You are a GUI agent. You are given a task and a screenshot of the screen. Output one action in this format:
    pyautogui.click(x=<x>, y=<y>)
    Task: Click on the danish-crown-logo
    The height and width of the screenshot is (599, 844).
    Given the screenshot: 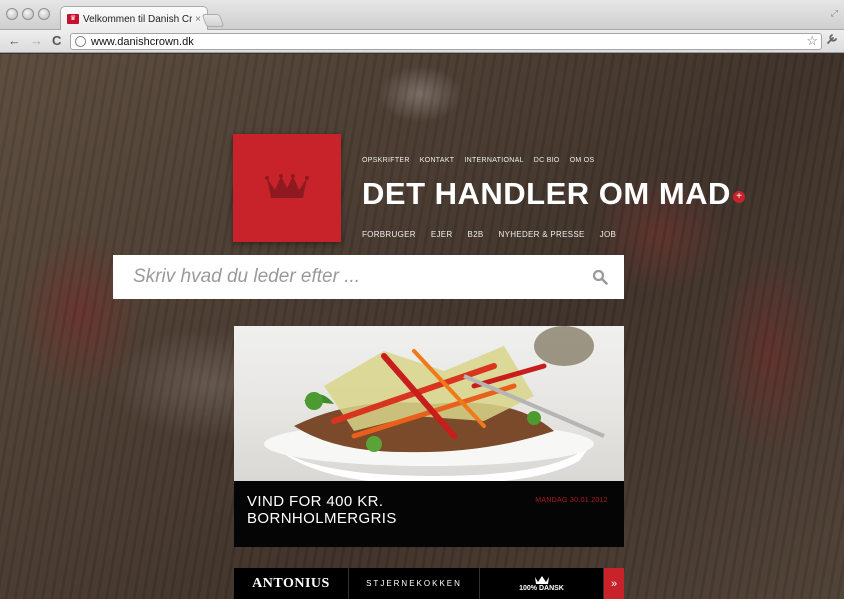 What is the action you would take?
    pyautogui.click(x=287, y=188)
    